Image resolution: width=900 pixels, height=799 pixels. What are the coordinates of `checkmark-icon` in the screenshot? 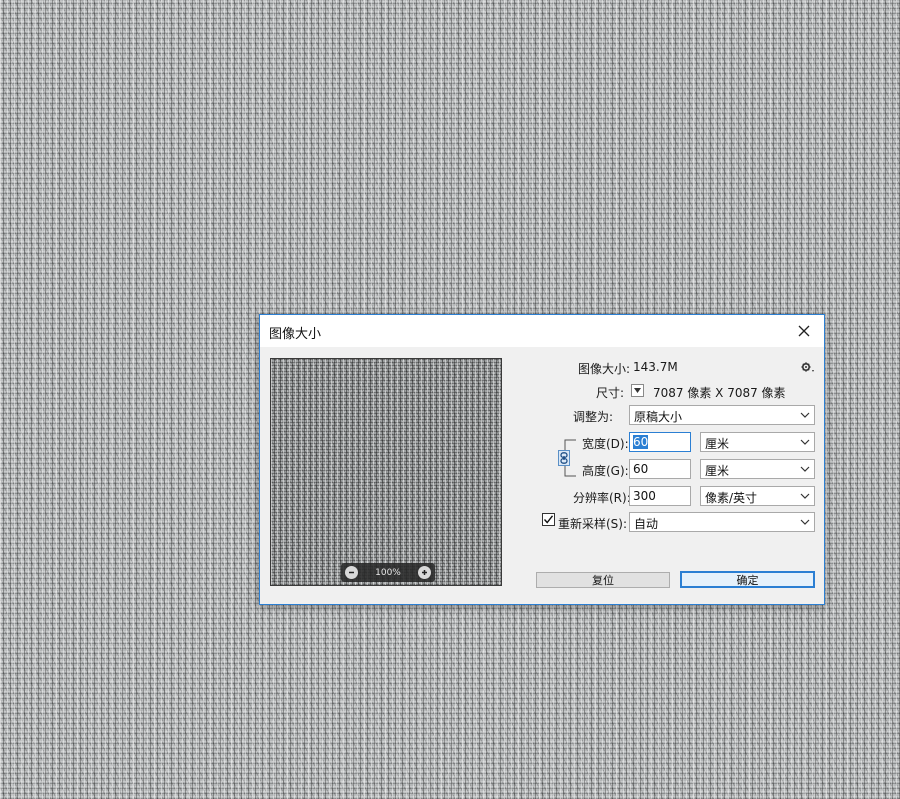 It's located at (548, 519).